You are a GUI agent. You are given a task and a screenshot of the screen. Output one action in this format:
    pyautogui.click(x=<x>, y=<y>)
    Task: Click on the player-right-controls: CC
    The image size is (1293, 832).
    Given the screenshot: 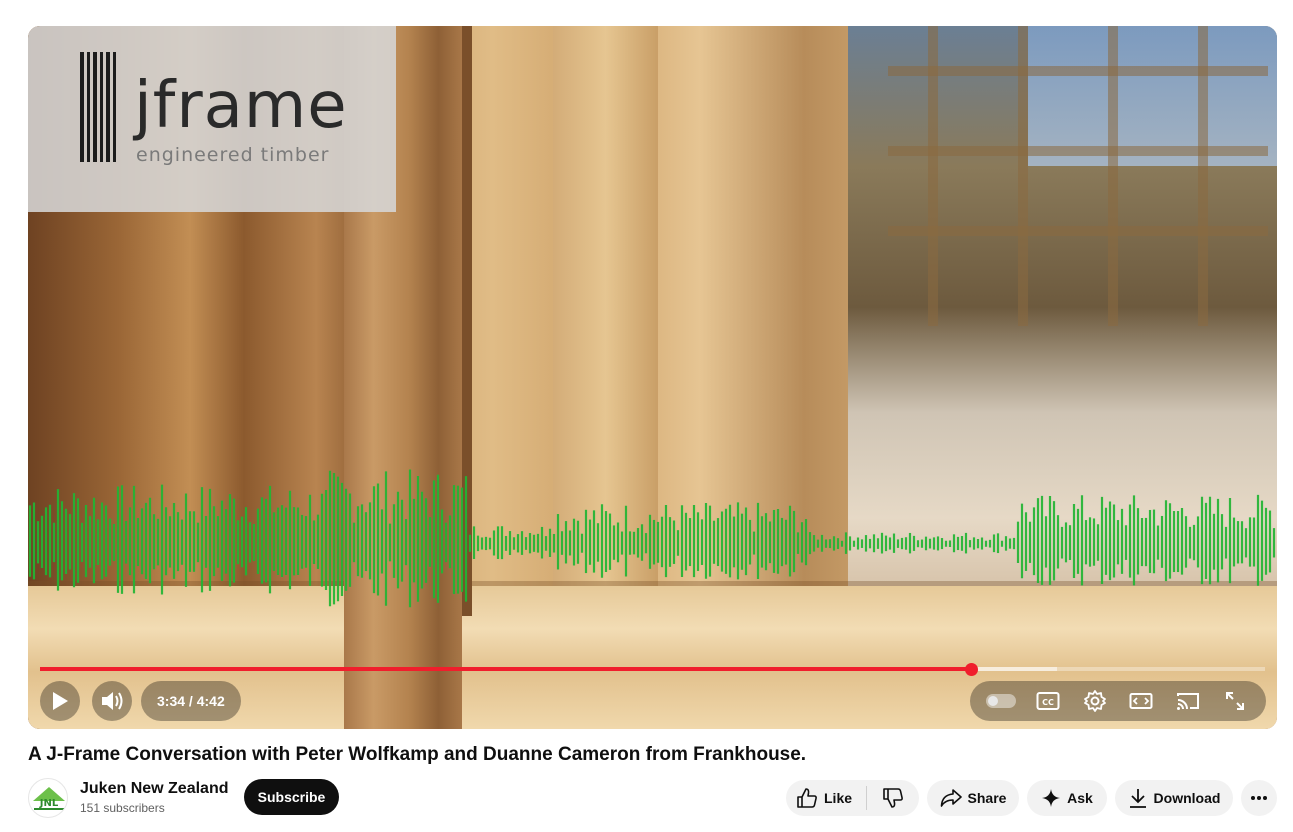 What is the action you would take?
    pyautogui.click(x=1118, y=701)
    